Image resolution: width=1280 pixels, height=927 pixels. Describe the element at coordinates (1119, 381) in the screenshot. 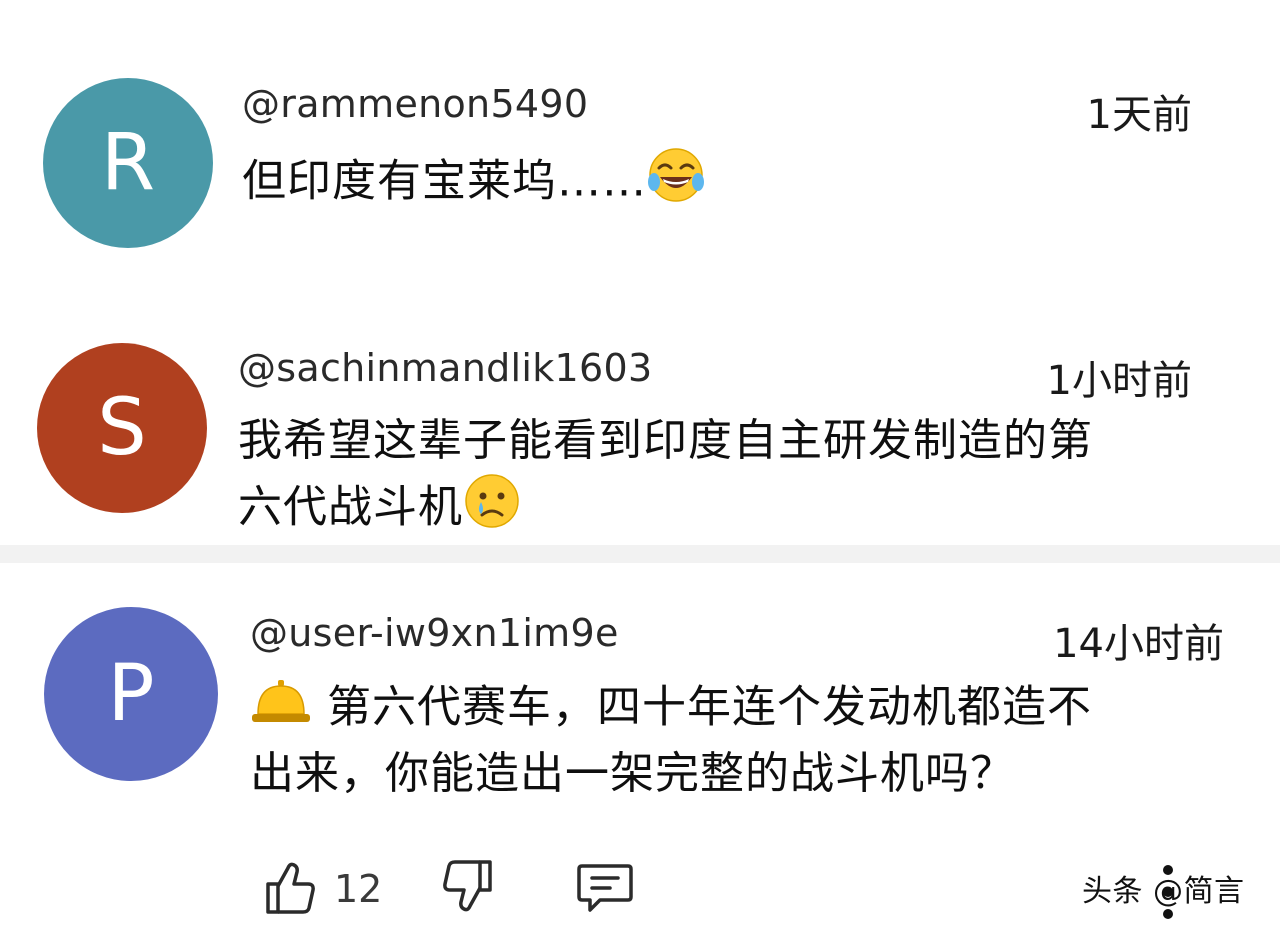

I see `comment-timestamp: 1小时前` at that location.